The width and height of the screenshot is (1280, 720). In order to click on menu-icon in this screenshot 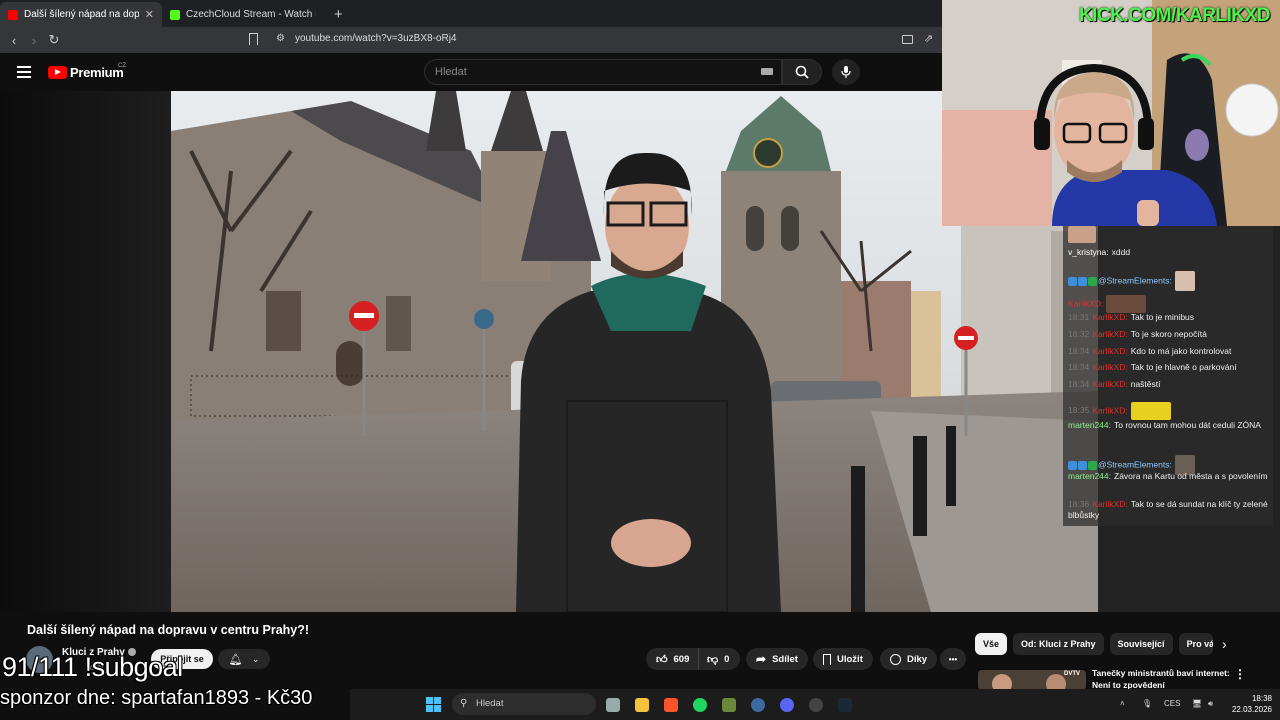, I will do `click(24, 72)`.